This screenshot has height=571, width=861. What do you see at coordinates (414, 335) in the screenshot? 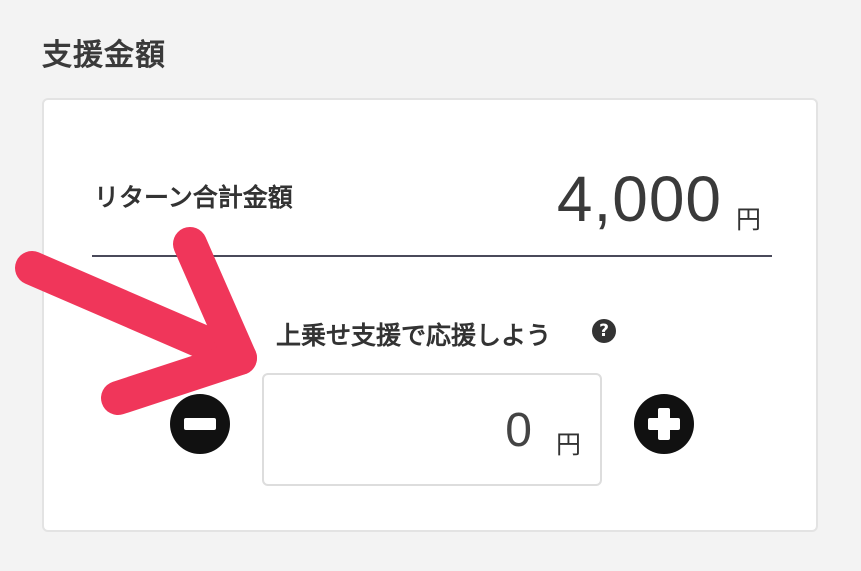
I see `extra-support-label: 上乗せ支援で応援しよう` at bounding box center [414, 335].